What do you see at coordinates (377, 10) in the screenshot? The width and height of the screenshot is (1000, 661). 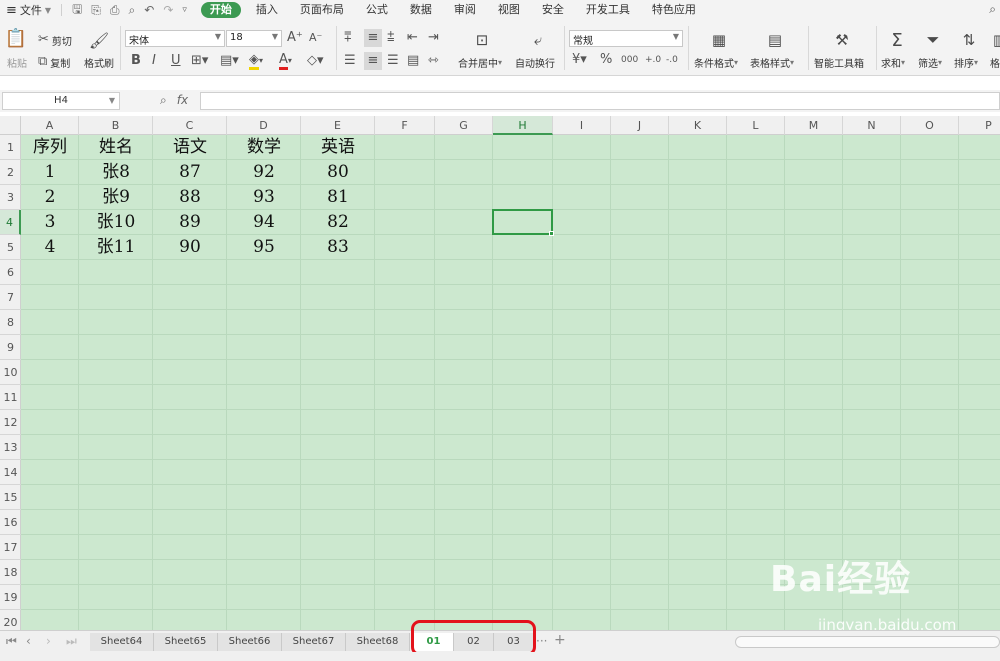 I see `tab-3: 公式` at bounding box center [377, 10].